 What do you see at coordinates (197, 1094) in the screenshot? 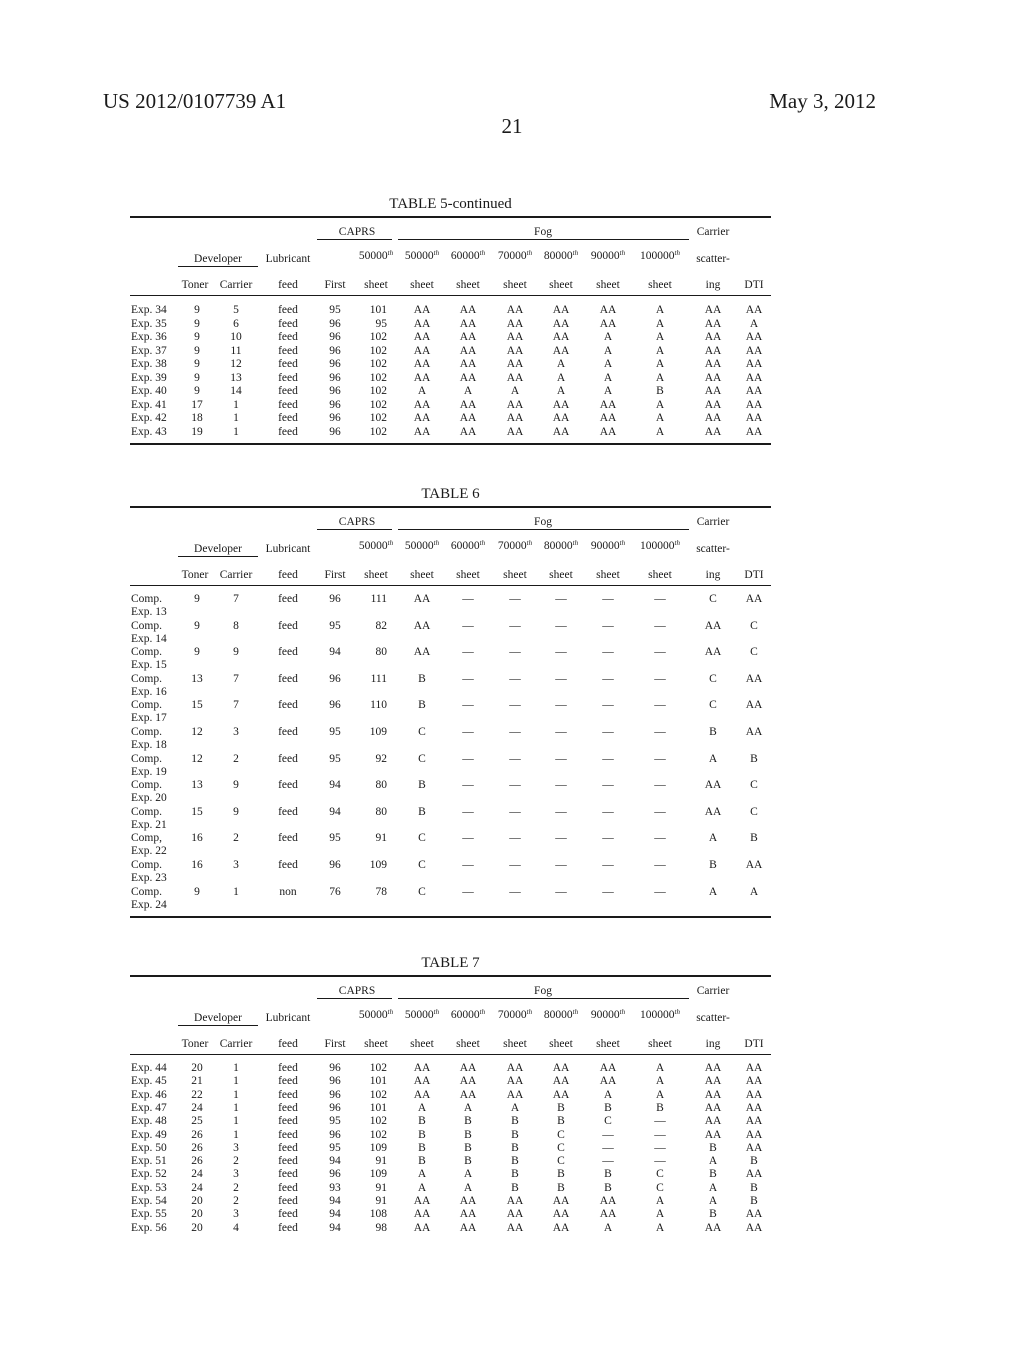
I see `cell-toner: 22` at bounding box center [197, 1094].